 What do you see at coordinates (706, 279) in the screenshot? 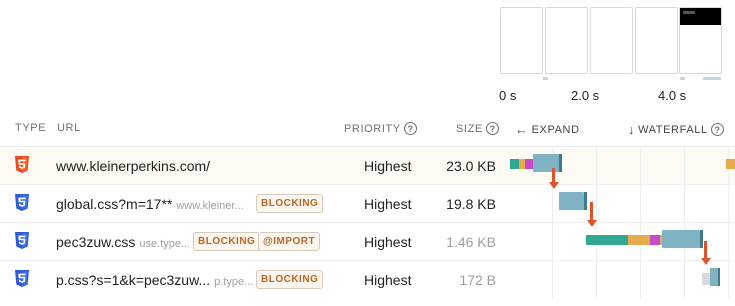
I see `waterfall-queued-segment` at bounding box center [706, 279].